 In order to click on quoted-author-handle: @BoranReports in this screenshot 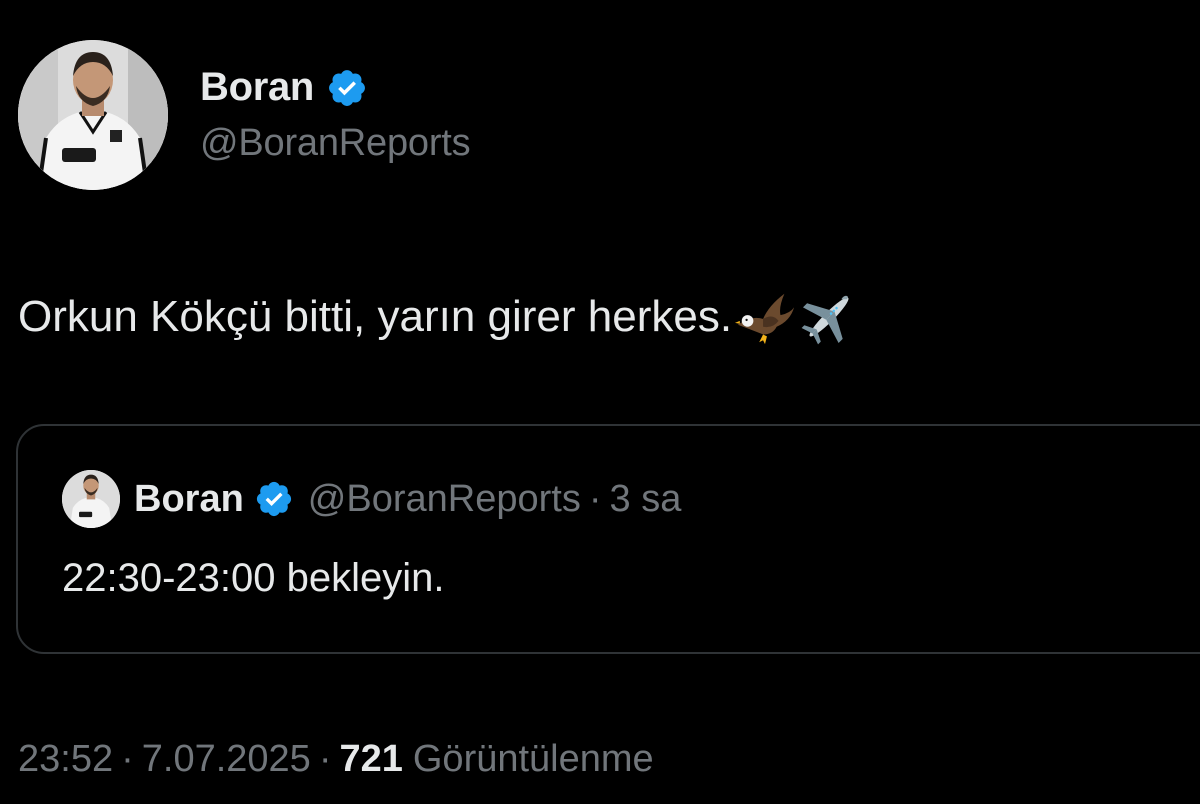, I will do `click(444, 499)`.